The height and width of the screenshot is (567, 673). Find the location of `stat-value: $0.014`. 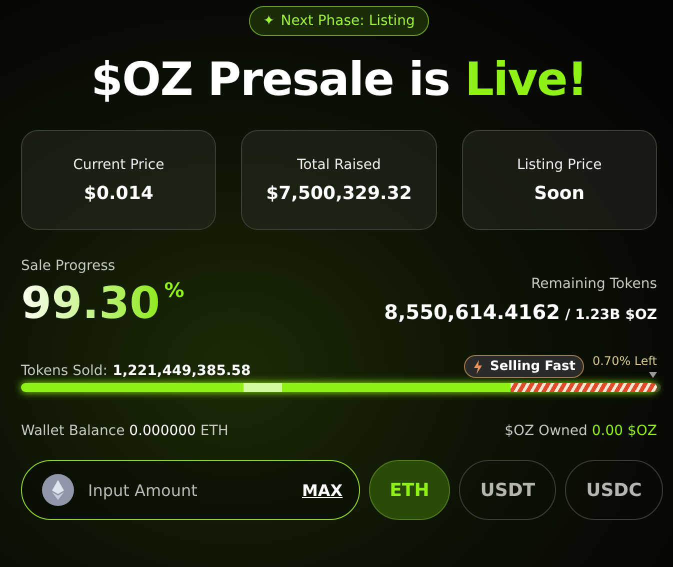

stat-value: $0.014 is located at coordinates (119, 193).